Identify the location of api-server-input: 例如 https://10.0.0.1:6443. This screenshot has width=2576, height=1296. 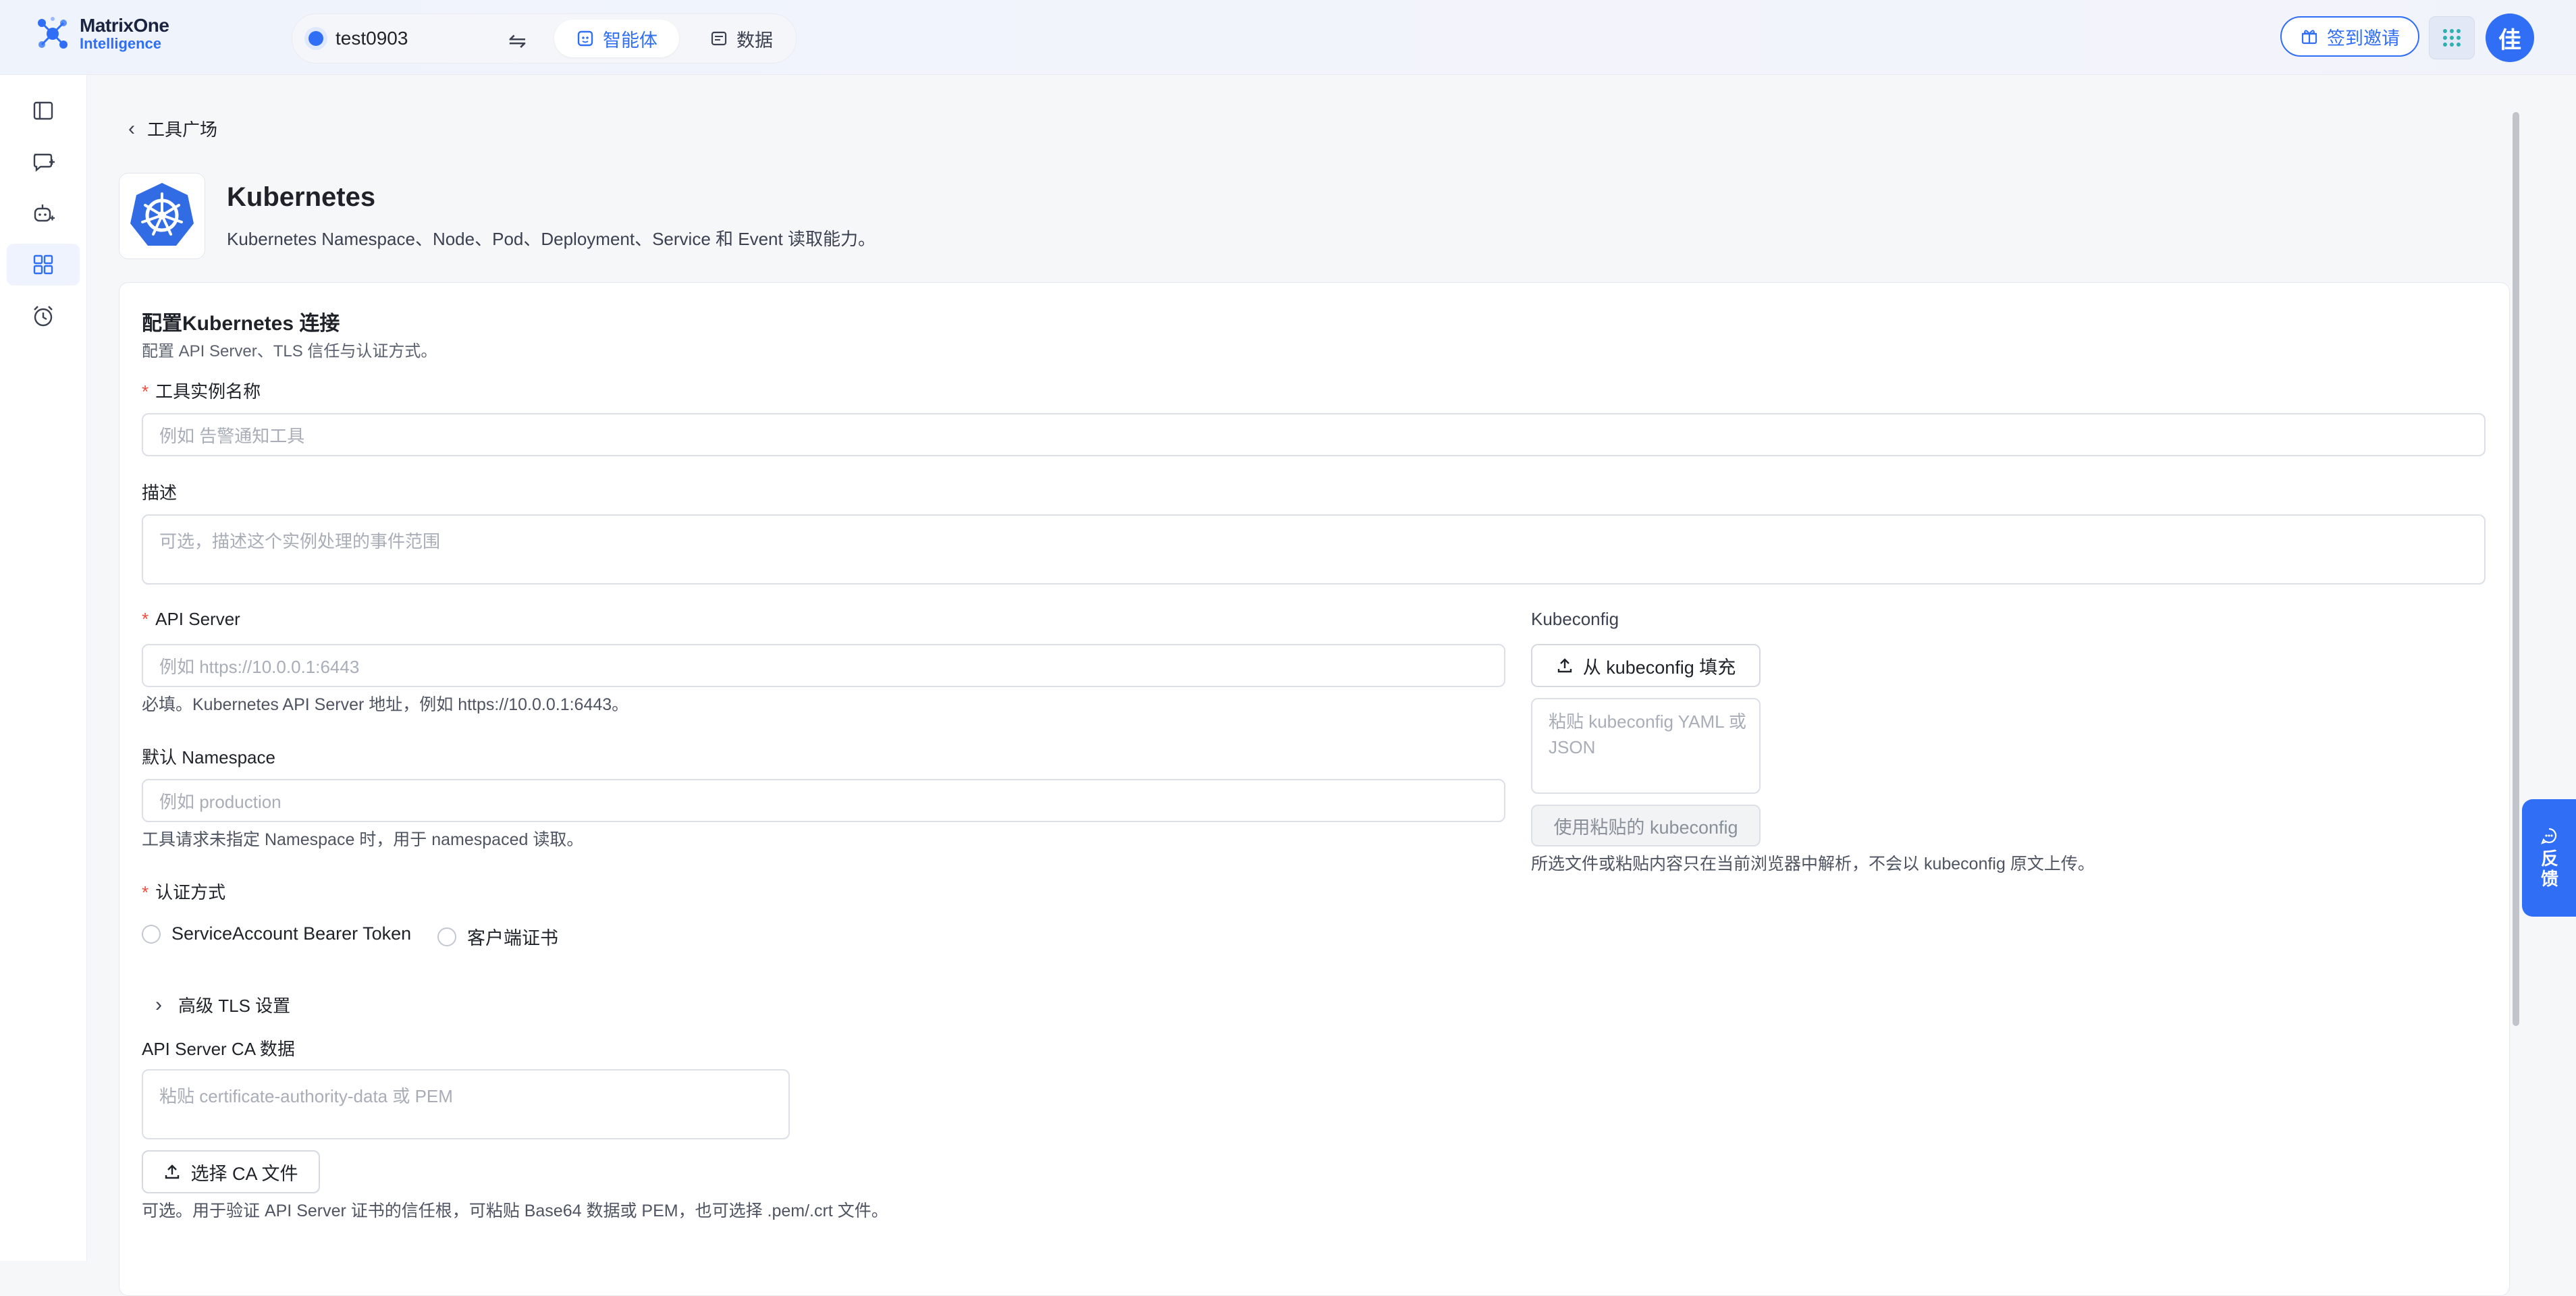
(824, 665).